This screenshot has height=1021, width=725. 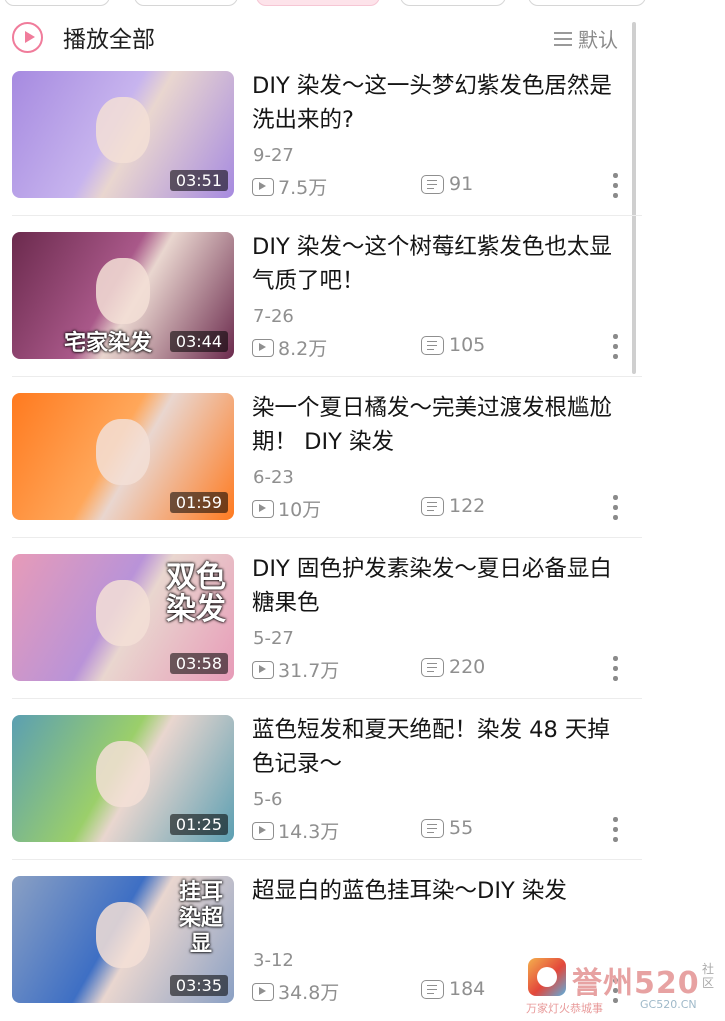 What do you see at coordinates (318, 3) in the screenshot?
I see `filter-tab-active` at bounding box center [318, 3].